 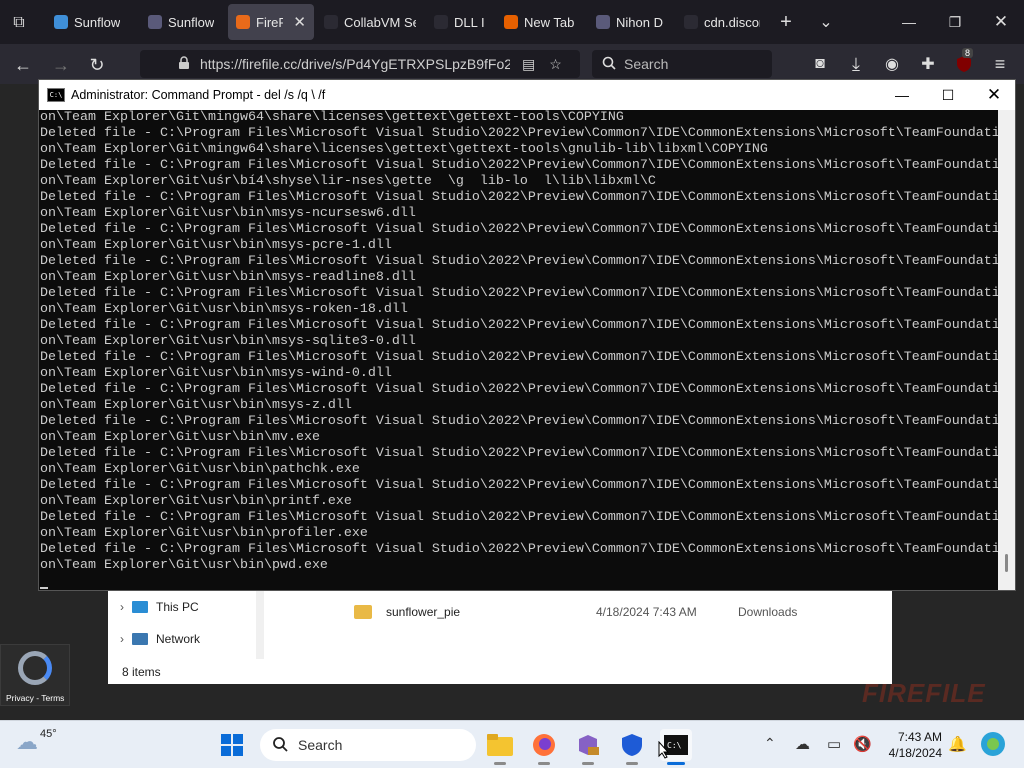 What do you see at coordinates (862, 744) in the screenshot?
I see `volume-muted-icon: 🔇` at bounding box center [862, 744].